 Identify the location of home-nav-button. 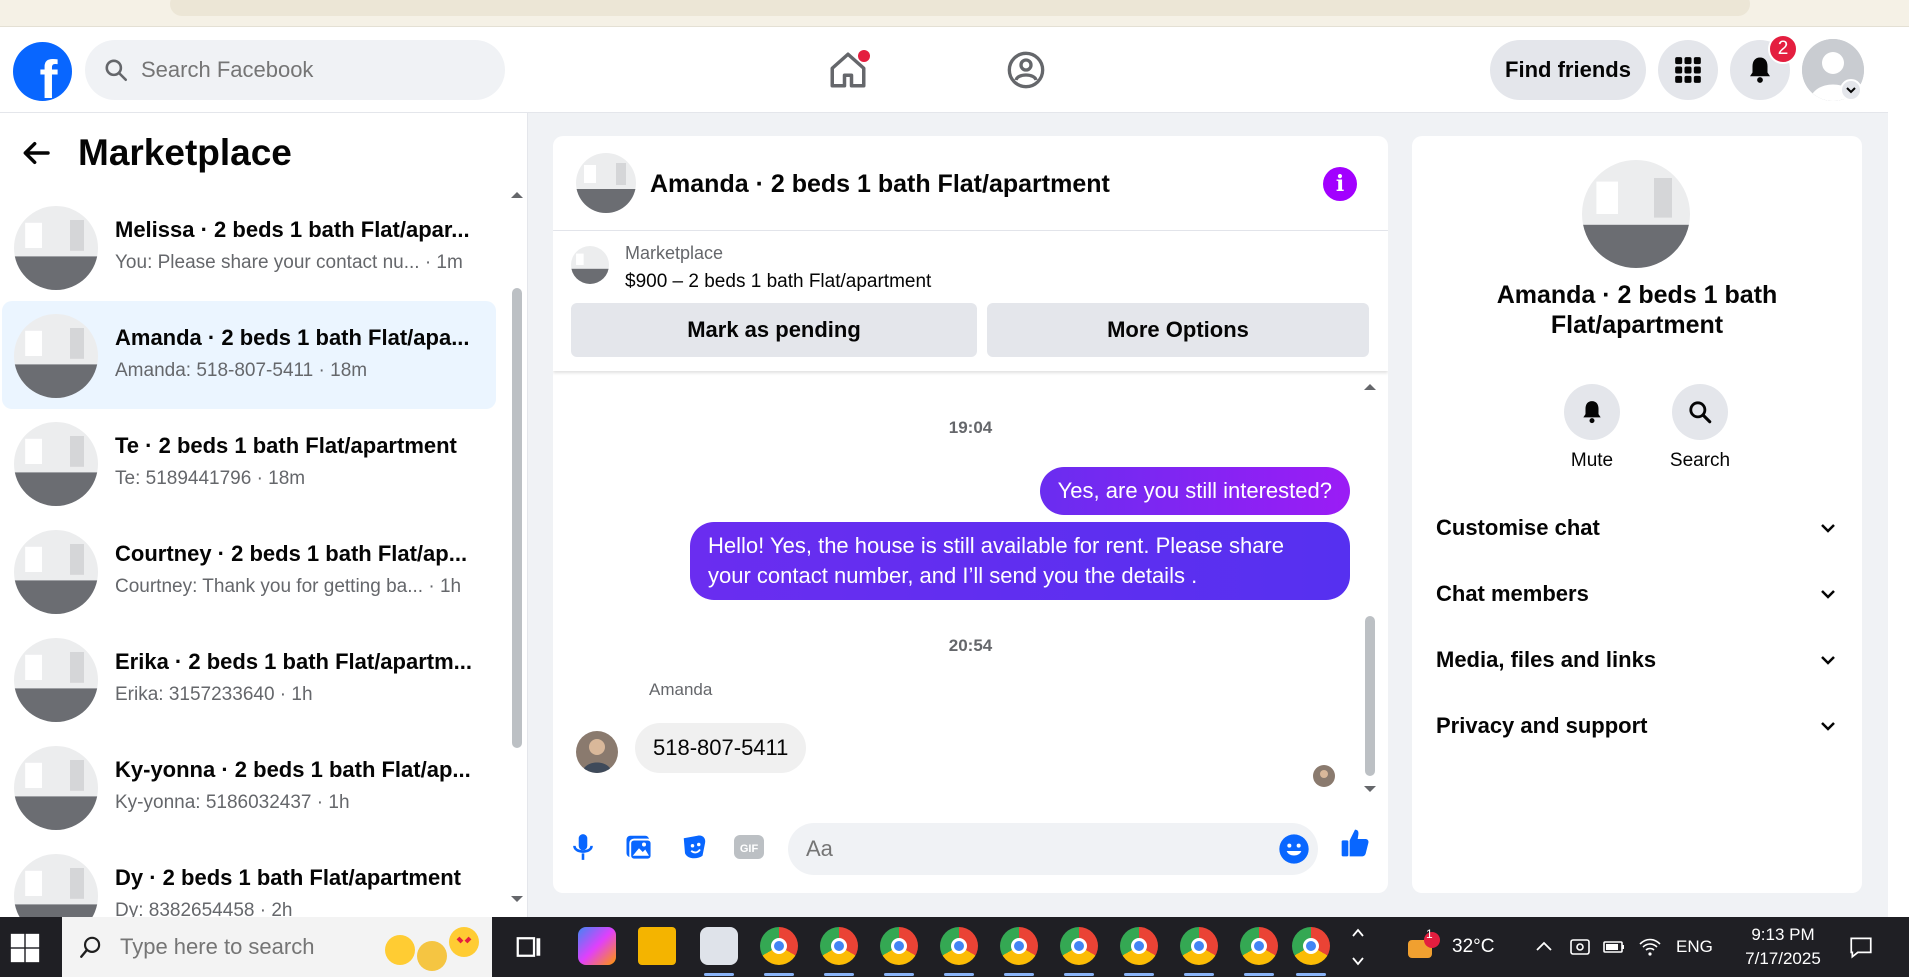
(848, 70).